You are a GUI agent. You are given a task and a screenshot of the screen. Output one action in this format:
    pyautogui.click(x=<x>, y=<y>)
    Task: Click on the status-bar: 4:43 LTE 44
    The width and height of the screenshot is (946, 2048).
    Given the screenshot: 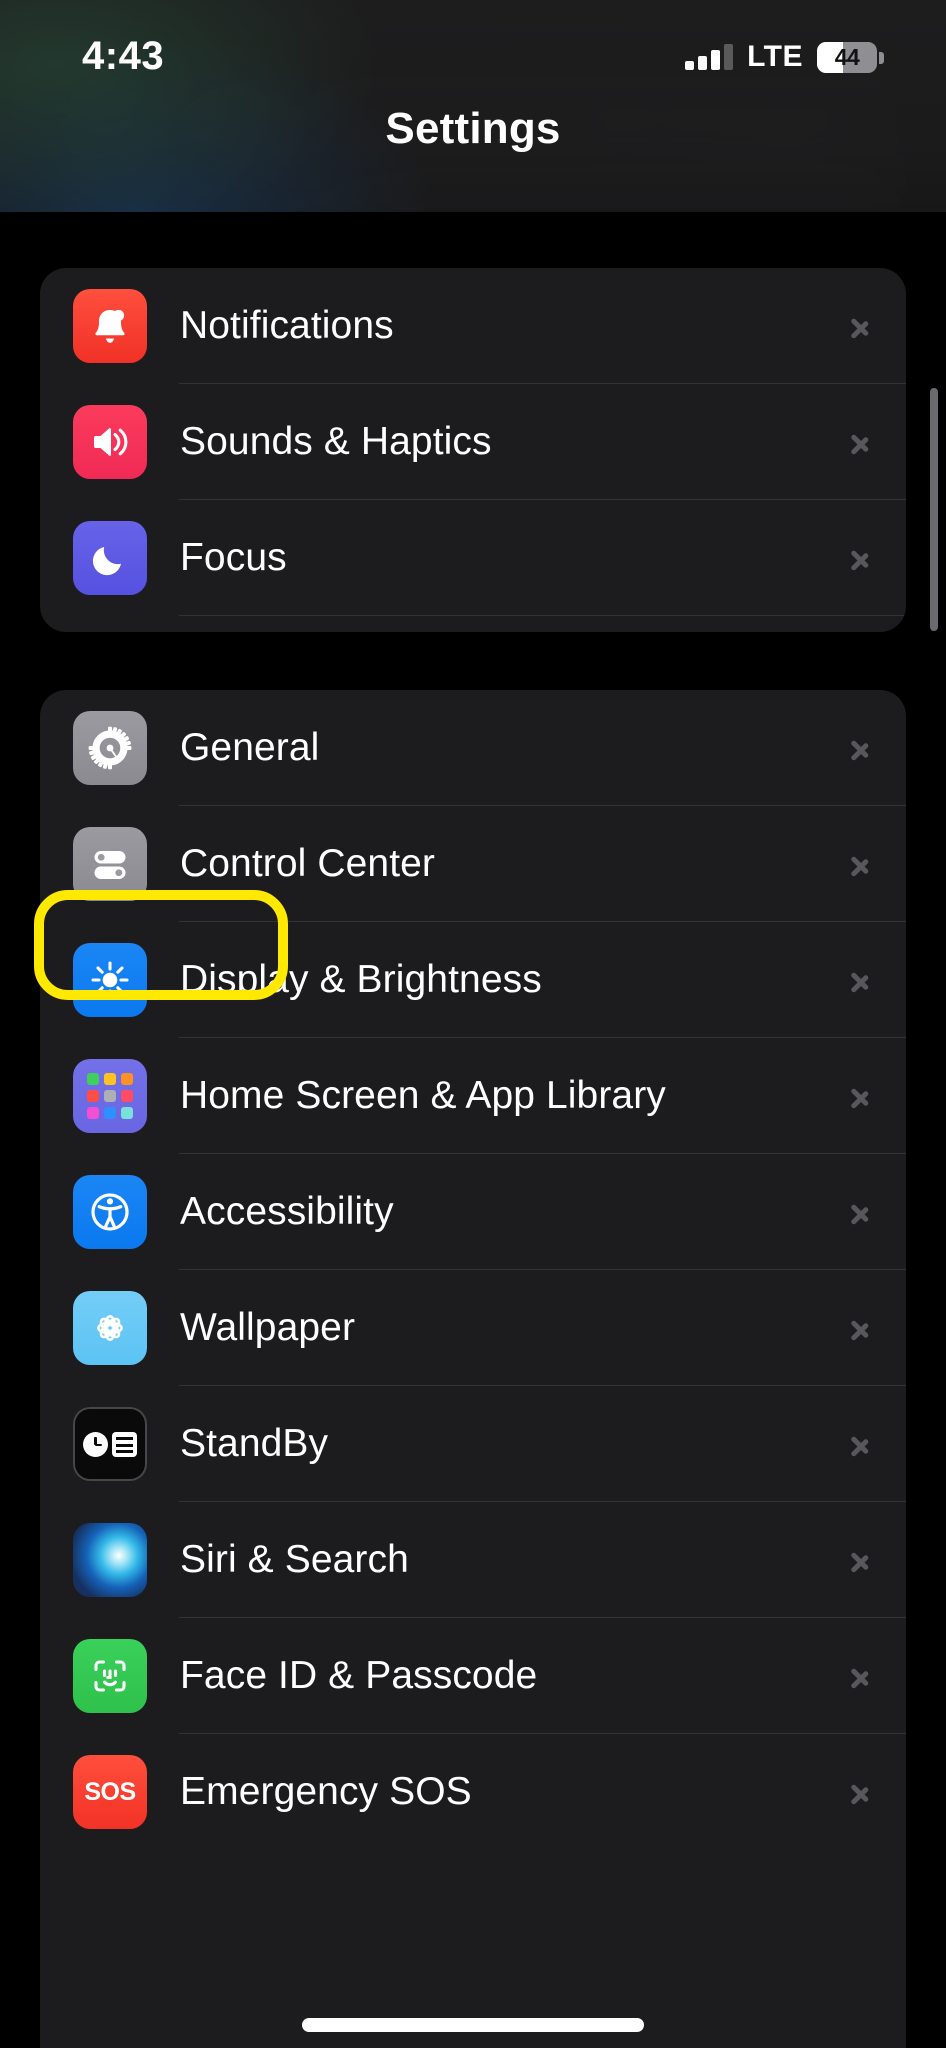 What is the action you would take?
    pyautogui.click(x=473, y=50)
    